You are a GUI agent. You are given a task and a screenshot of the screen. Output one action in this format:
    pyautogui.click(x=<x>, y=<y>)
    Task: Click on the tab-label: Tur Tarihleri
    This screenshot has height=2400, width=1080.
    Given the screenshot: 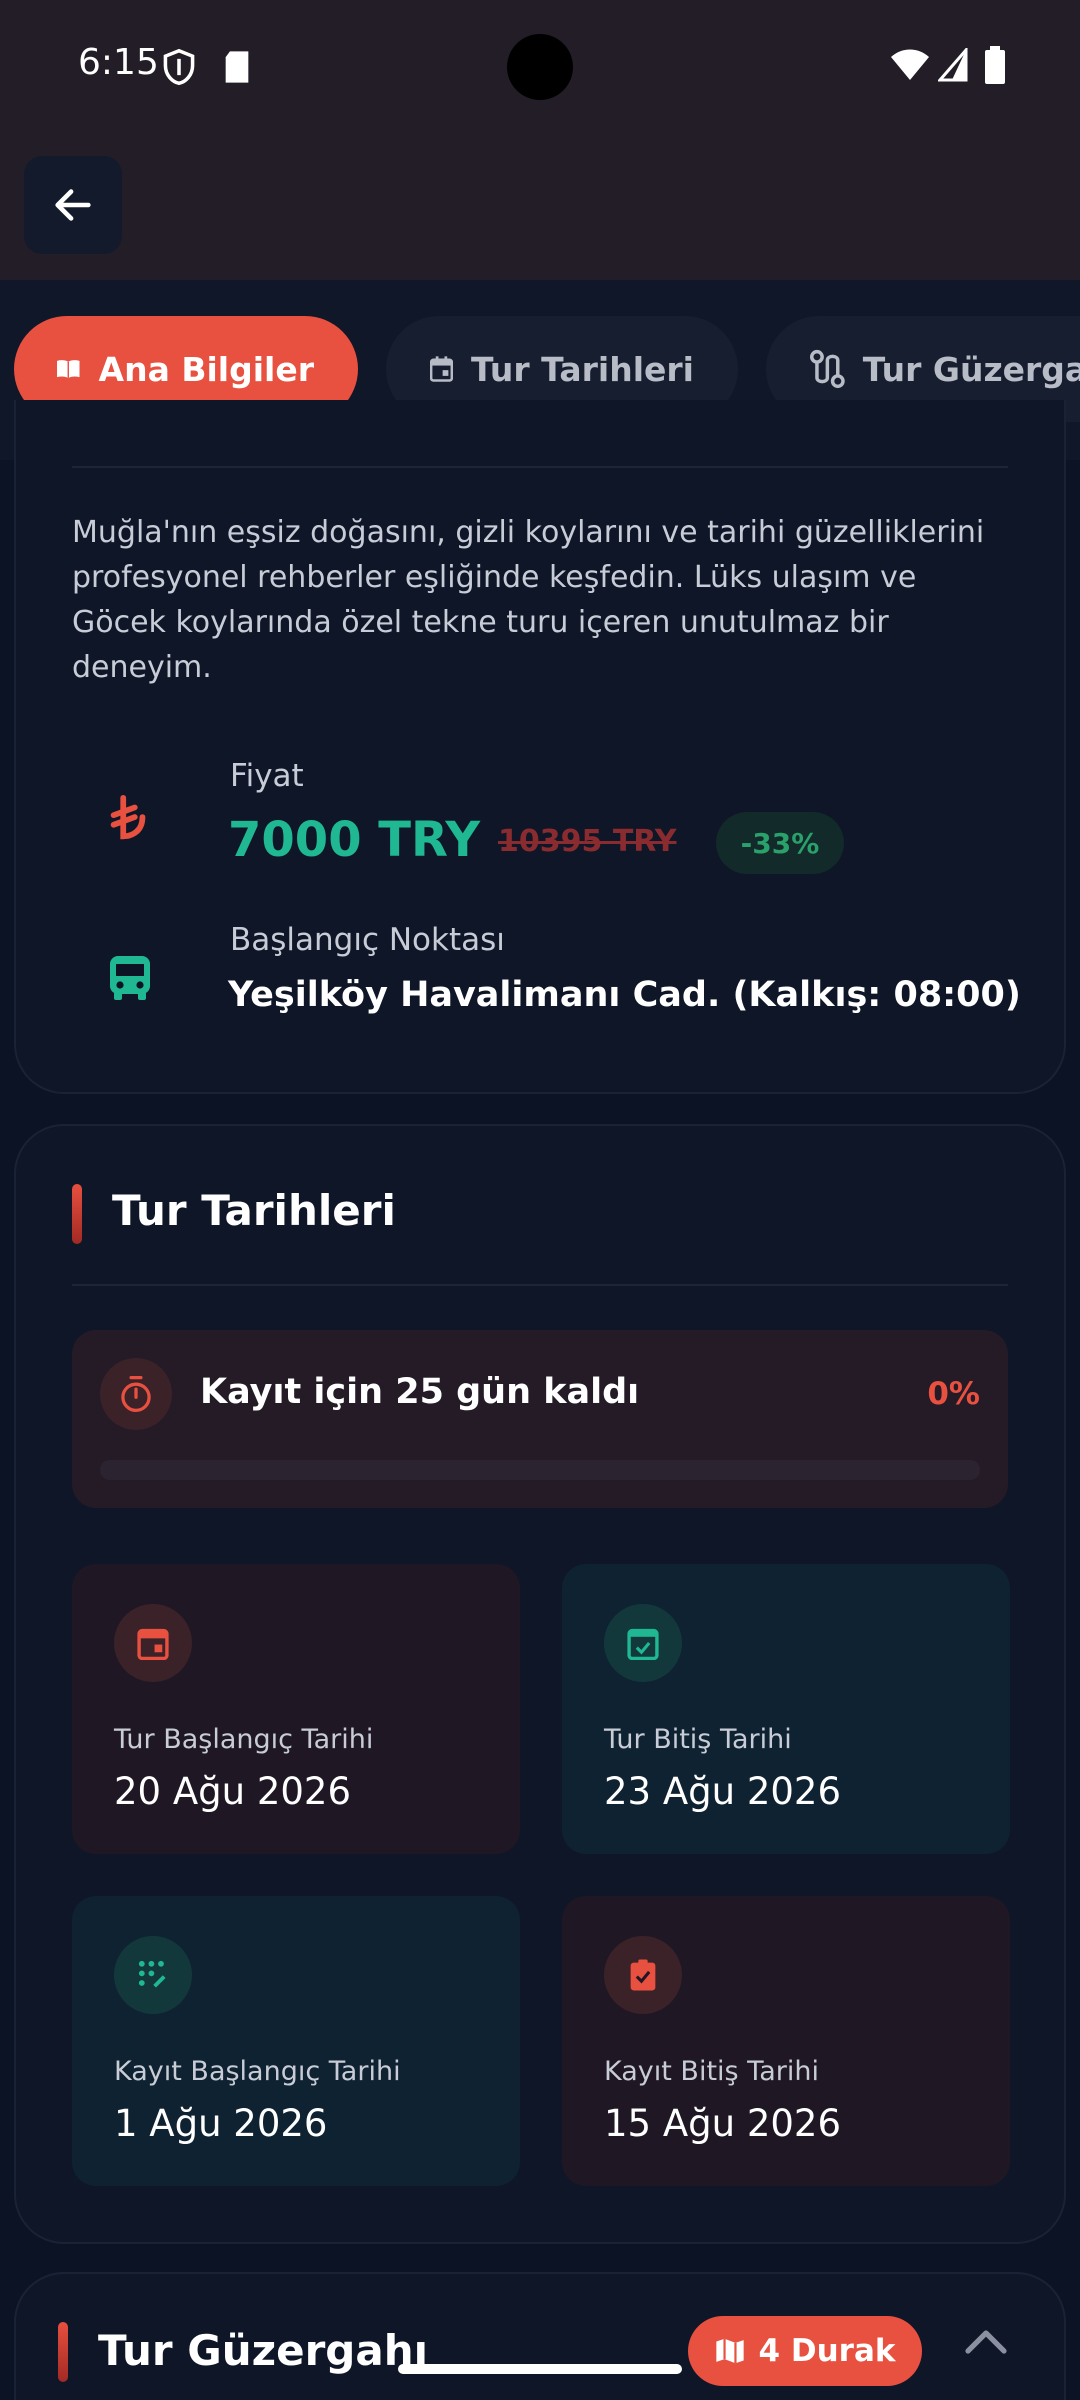 What is the action you would take?
    pyautogui.click(x=582, y=369)
    